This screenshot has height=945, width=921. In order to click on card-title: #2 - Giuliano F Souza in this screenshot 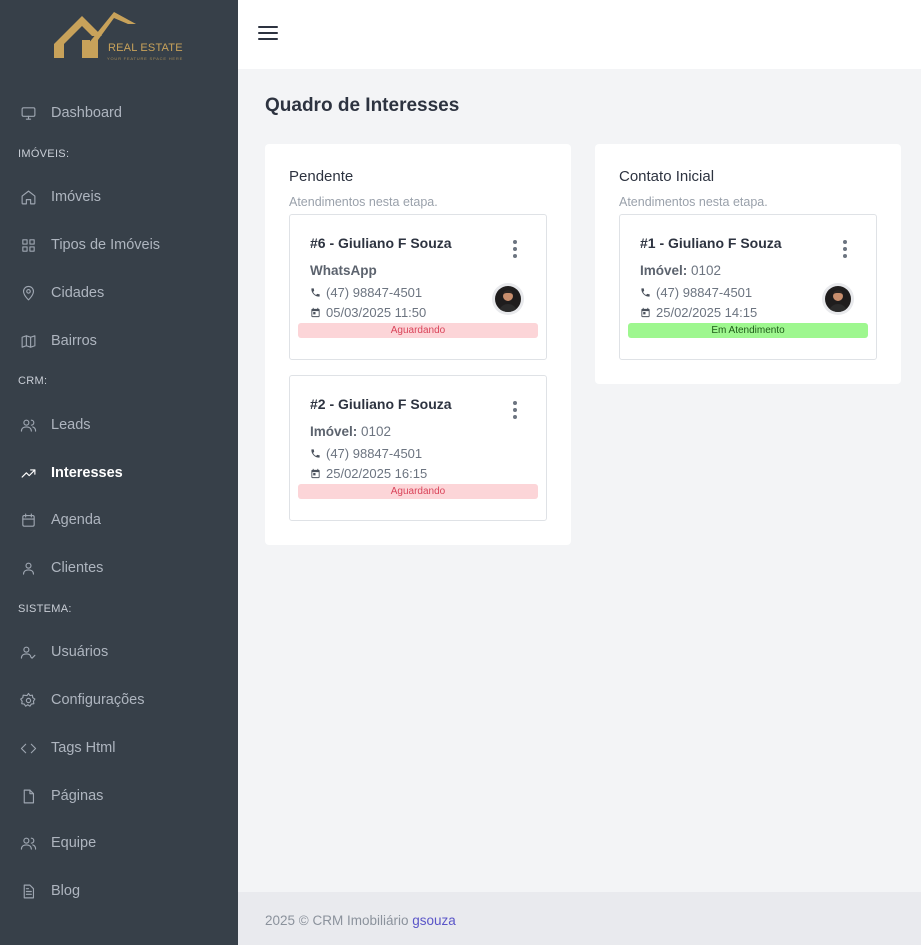, I will do `click(381, 404)`.